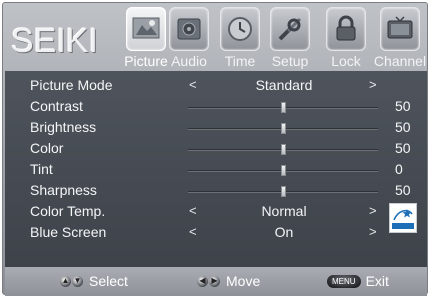  I want to click on up-button-icon: ▲, so click(65, 281).